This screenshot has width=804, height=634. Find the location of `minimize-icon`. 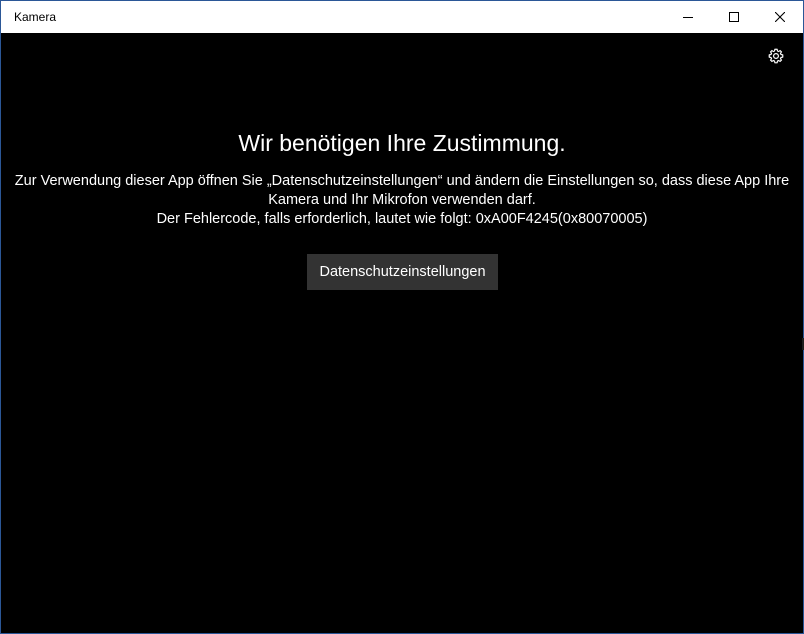

minimize-icon is located at coordinates (688, 17).